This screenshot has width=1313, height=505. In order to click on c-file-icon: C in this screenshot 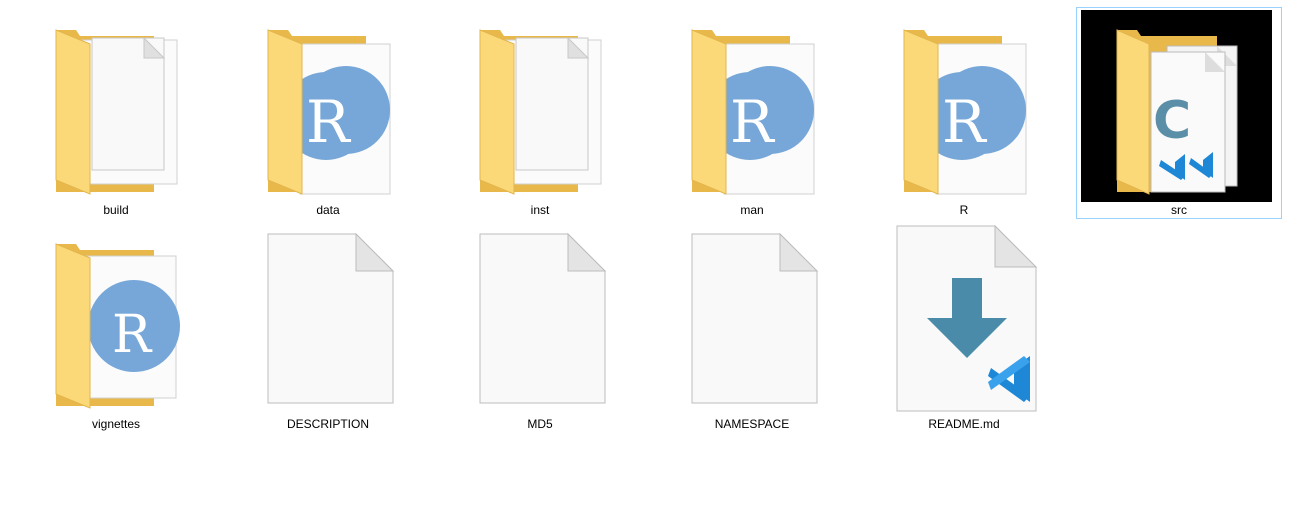, I will do `click(1172, 121)`.